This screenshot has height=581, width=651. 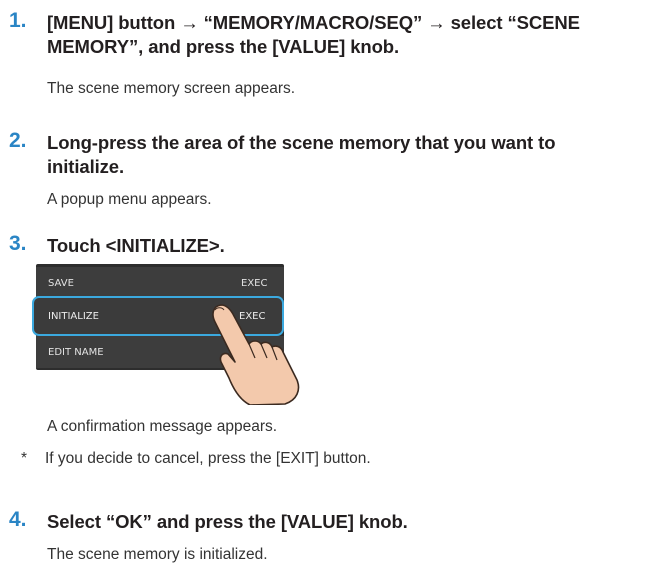 I want to click on step-title: Touch <INITIALIZE>., so click(x=347, y=246).